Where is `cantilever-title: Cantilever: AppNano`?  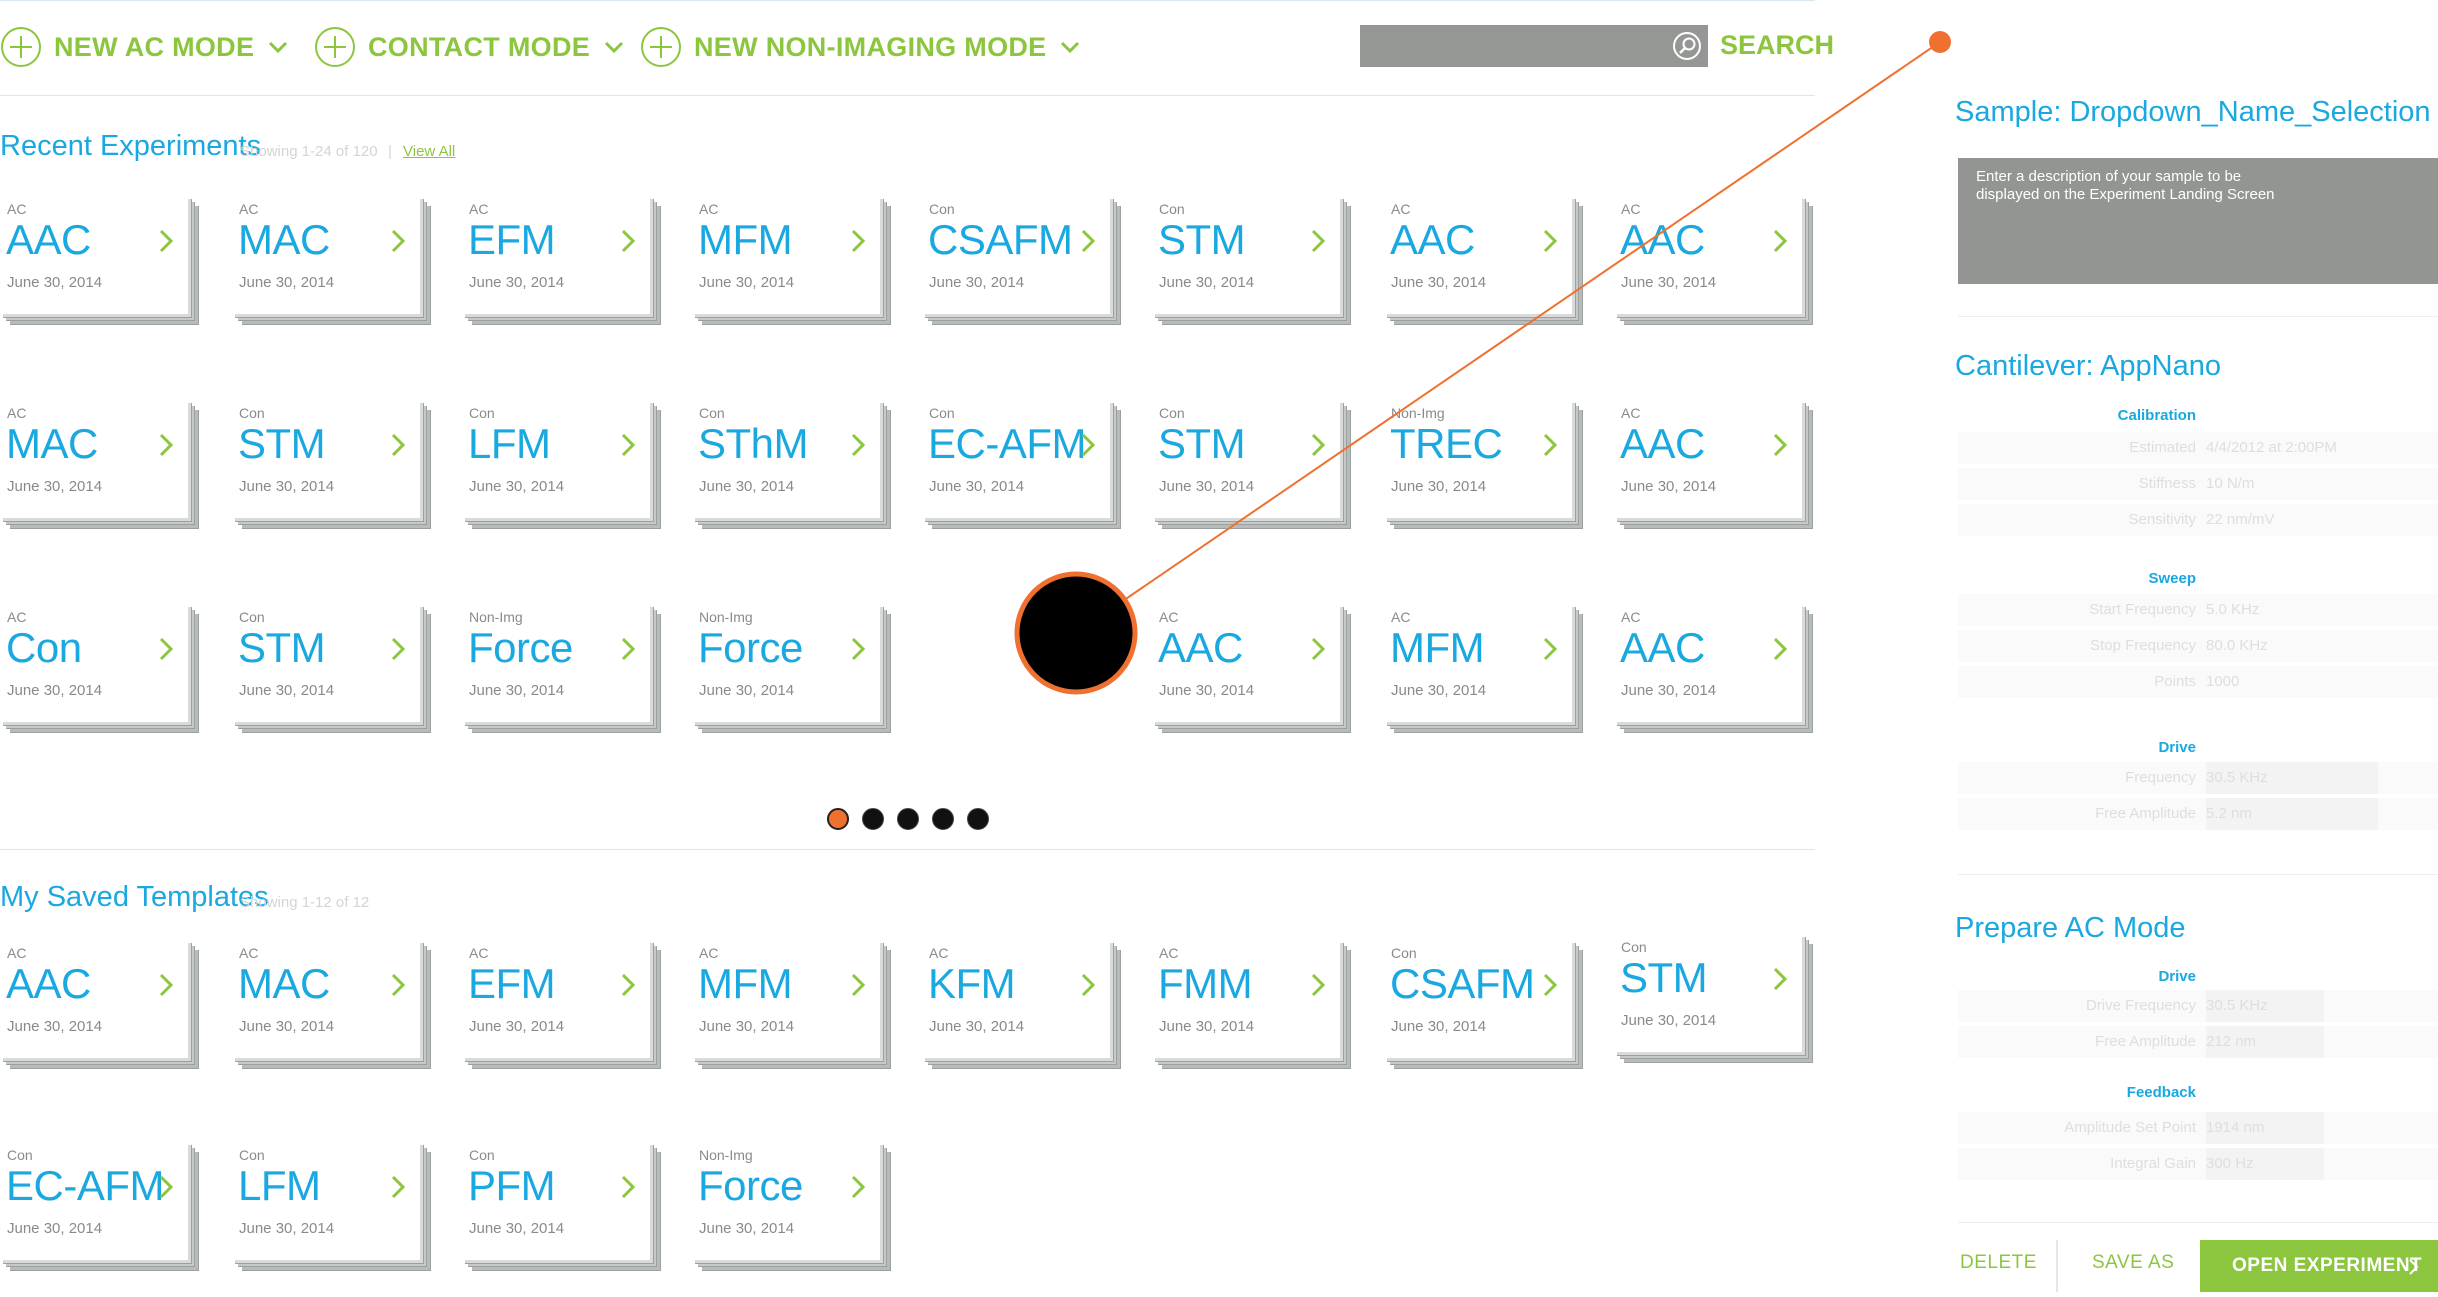 cantilever-title: Cantilever: AppNano is located at coordinates (2088, 366).